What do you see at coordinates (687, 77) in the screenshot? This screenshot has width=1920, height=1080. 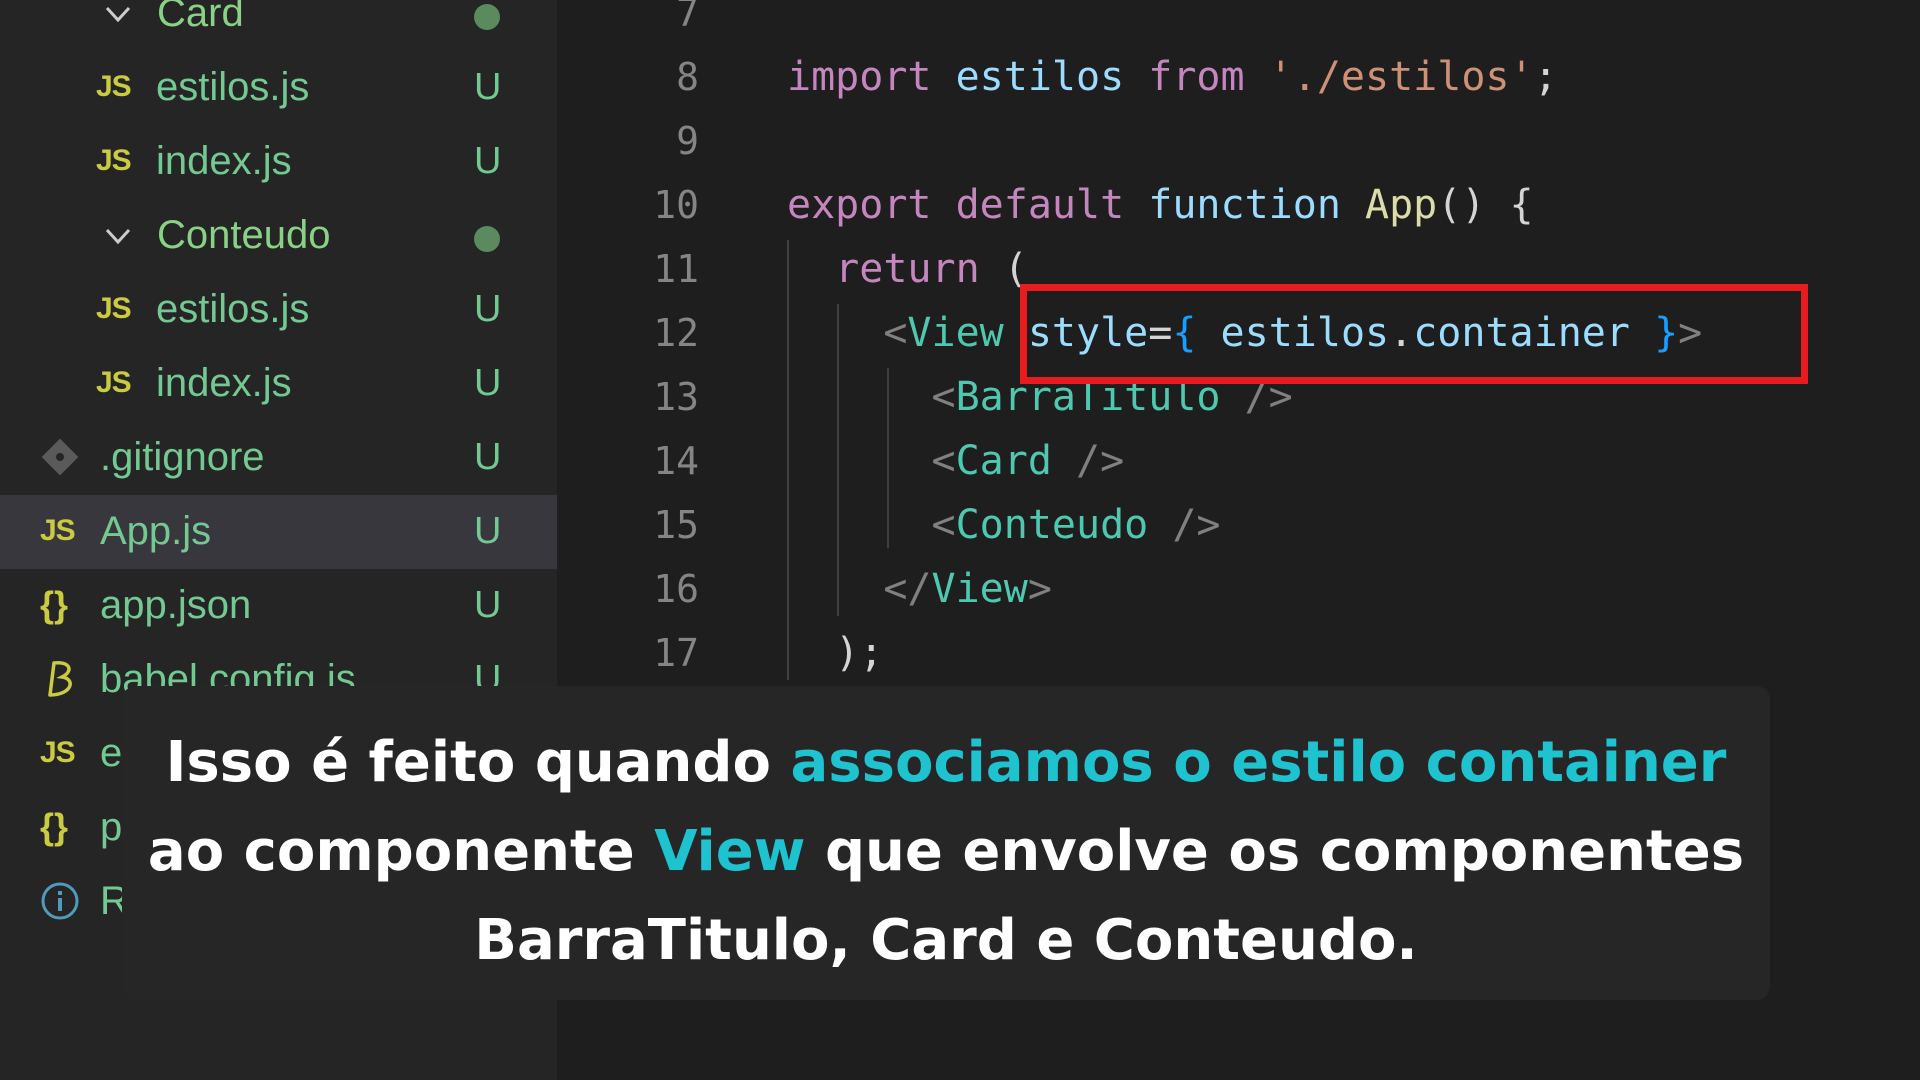 I see `line-number: 8` at bounding box center [687, 77].